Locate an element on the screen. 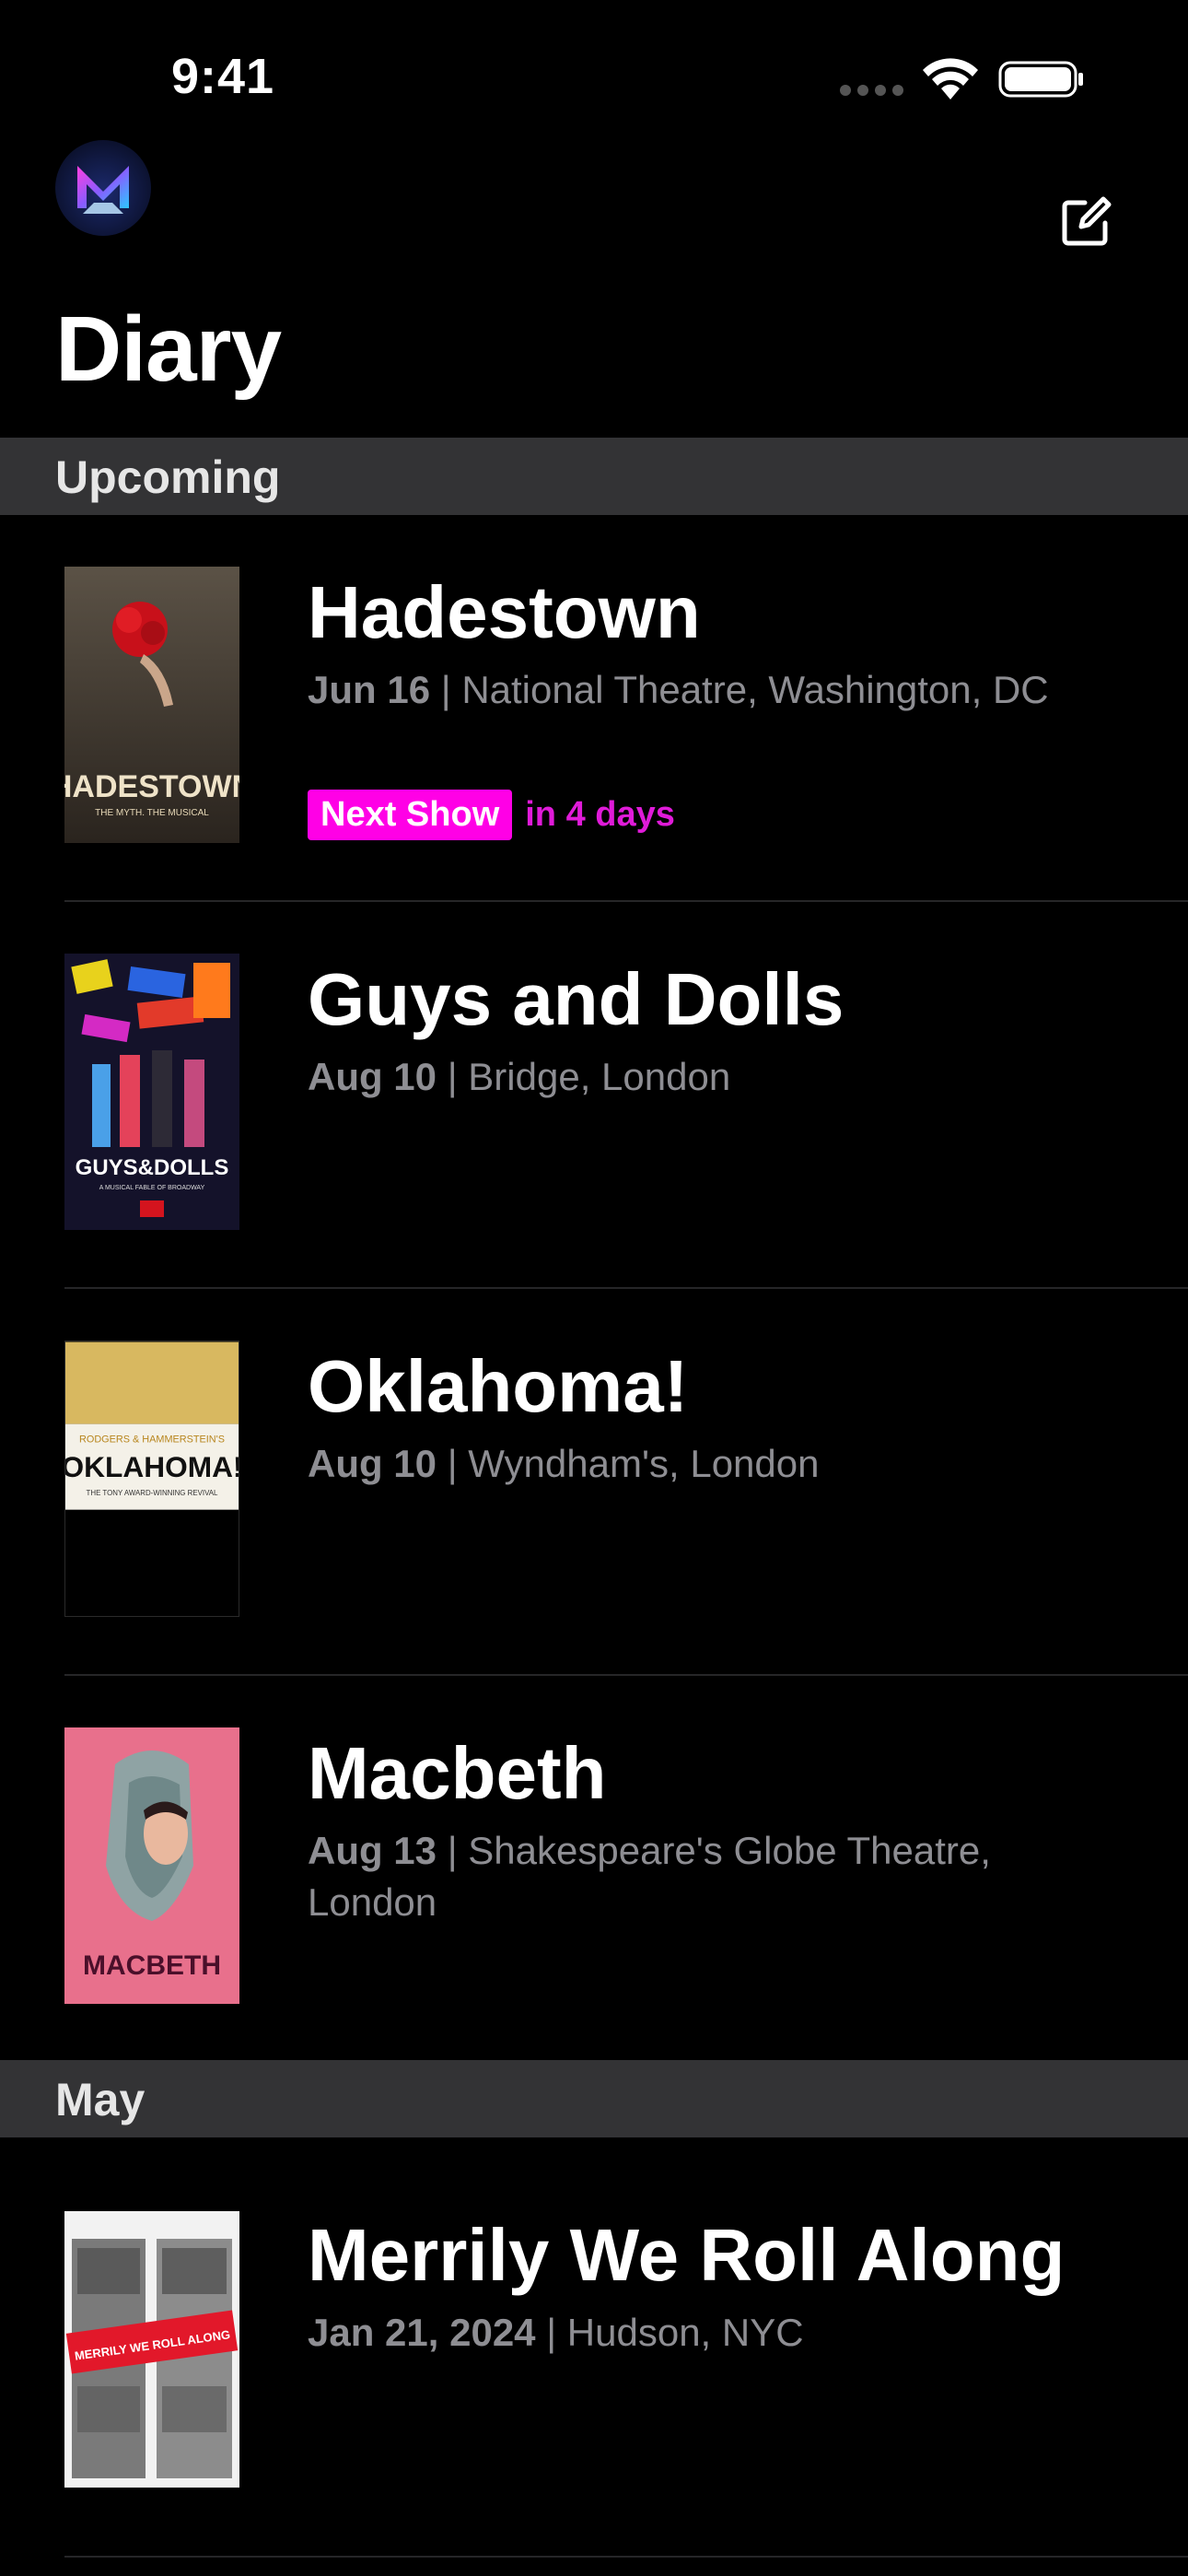  page-title: Diary is located at coordinates (168, 349).